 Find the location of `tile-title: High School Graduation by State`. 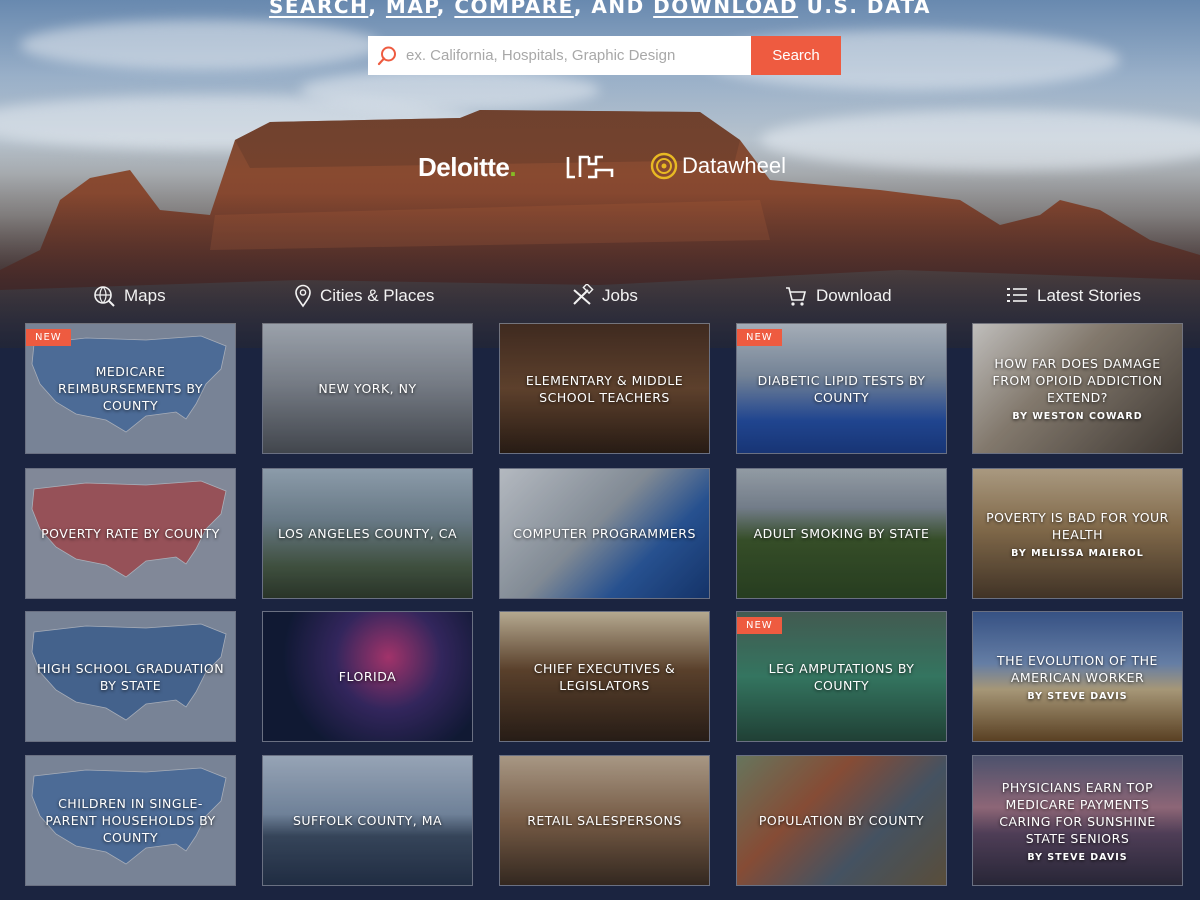

tile-title: High School Graduation by State is located at coordinates (130, 676).